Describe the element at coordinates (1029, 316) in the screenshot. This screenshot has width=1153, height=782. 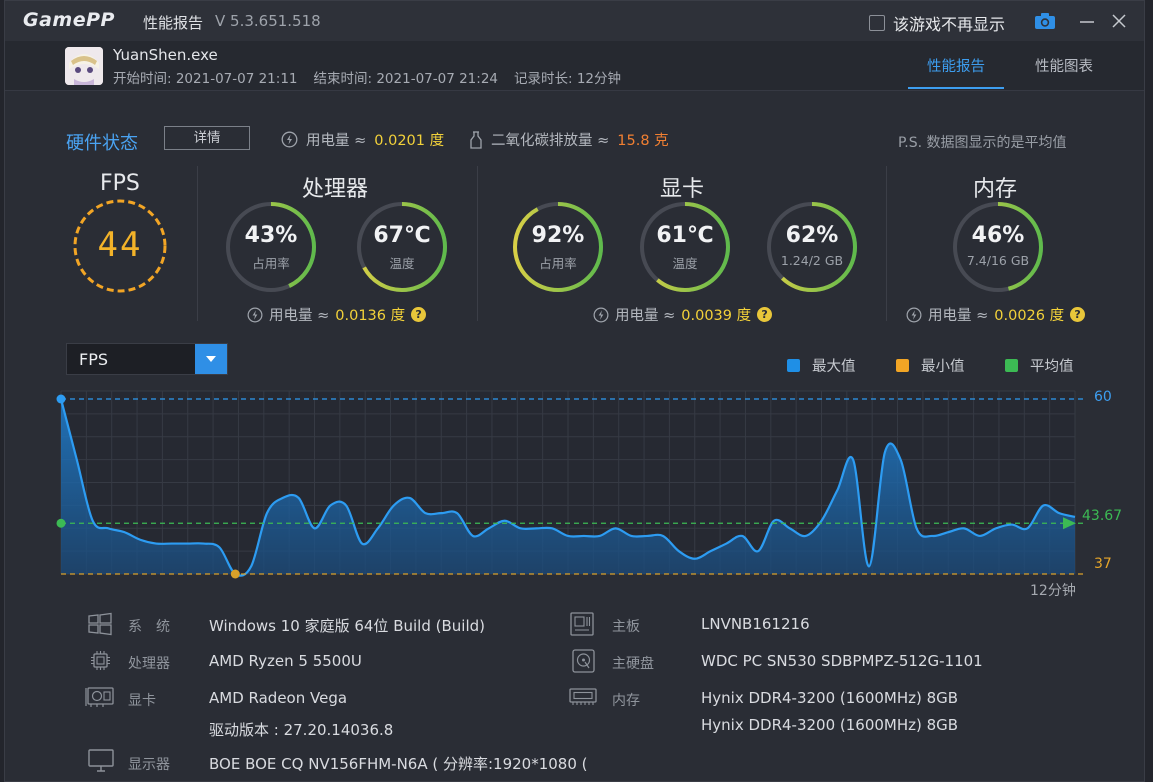
I see `memory-power-value: 0.0026 度` at that location.